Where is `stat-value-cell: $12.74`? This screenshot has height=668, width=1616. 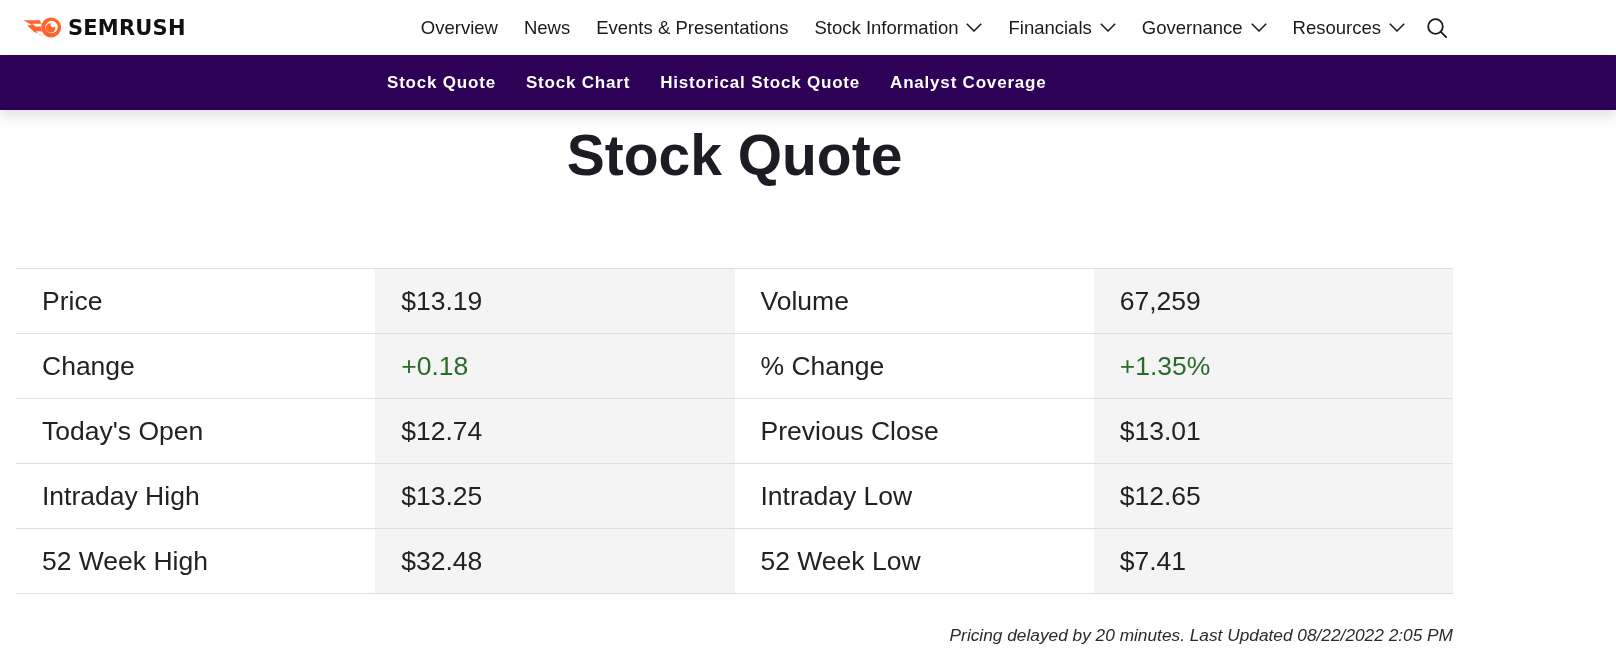
stat-value-cell: $12.74 is located at coordinates (555, 431).